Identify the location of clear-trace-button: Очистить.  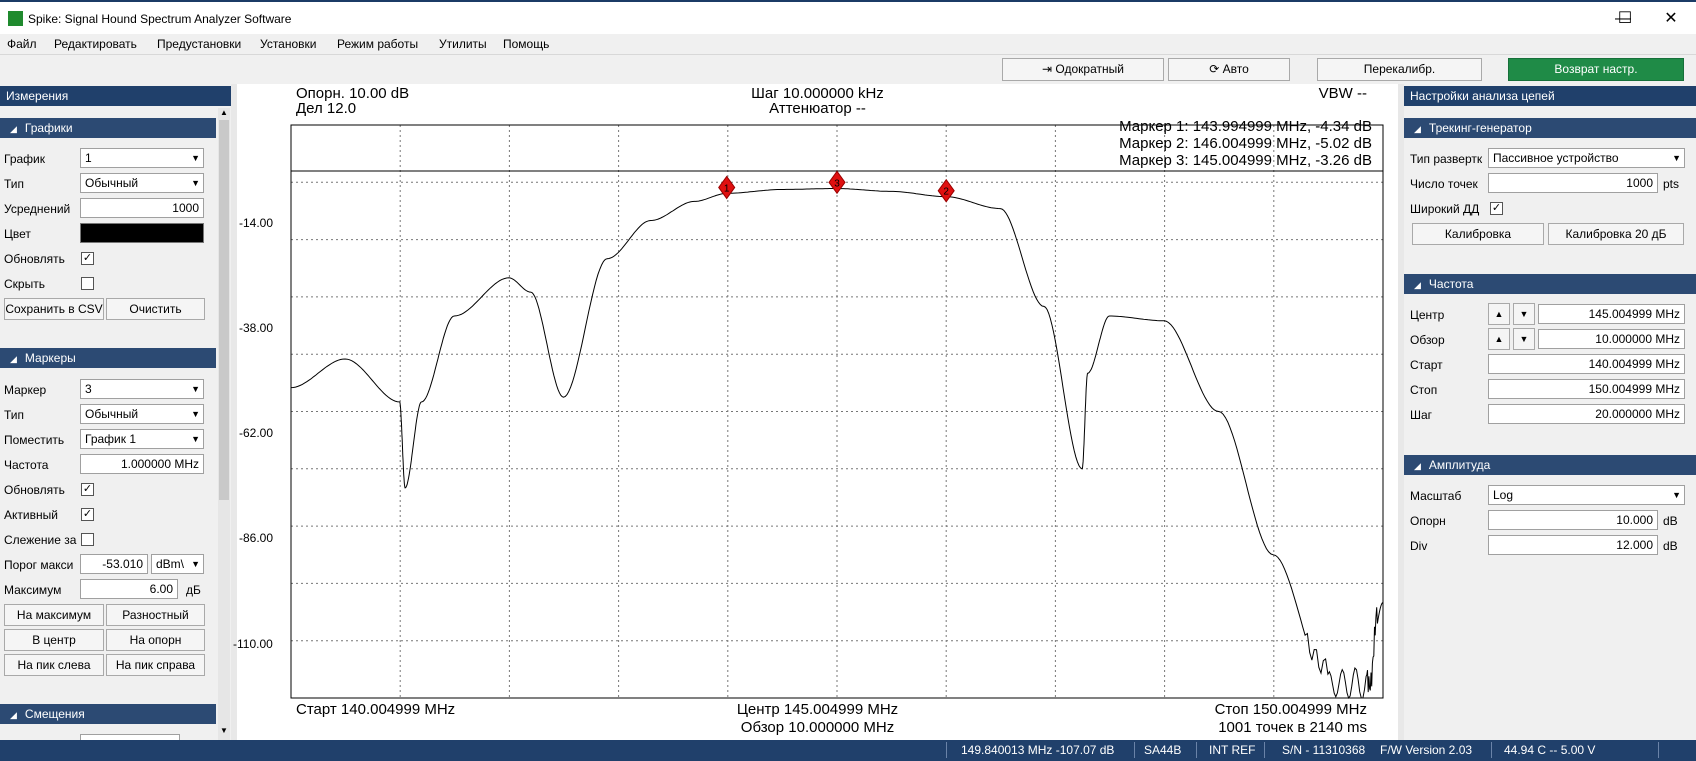
(155, 309).